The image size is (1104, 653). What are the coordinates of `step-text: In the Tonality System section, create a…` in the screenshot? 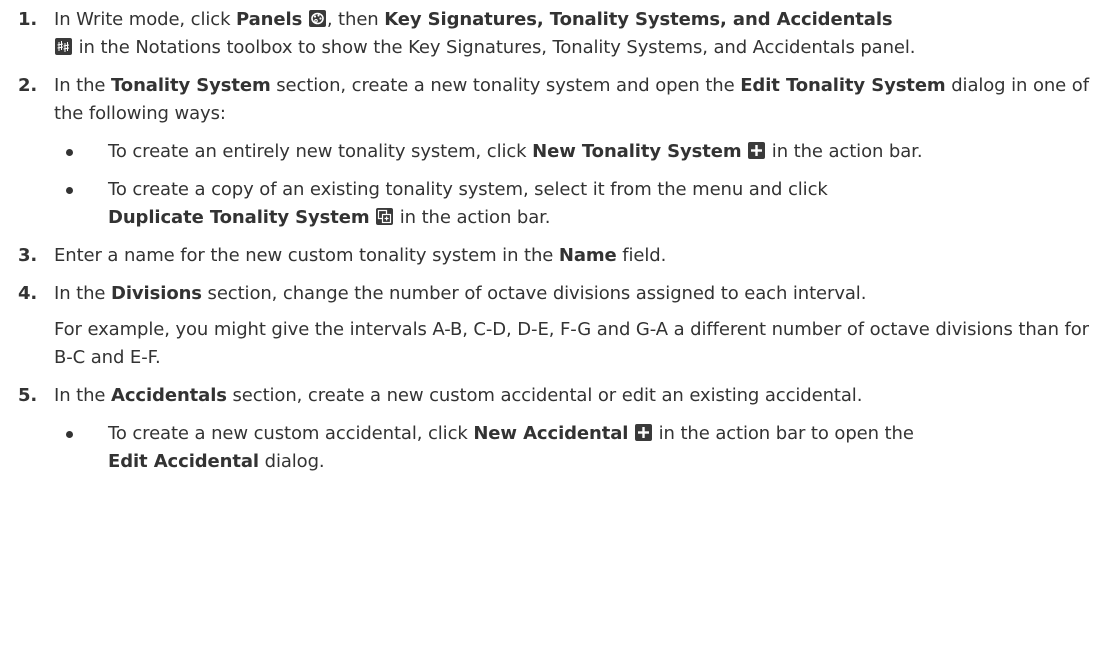 It's located at (571, 99).